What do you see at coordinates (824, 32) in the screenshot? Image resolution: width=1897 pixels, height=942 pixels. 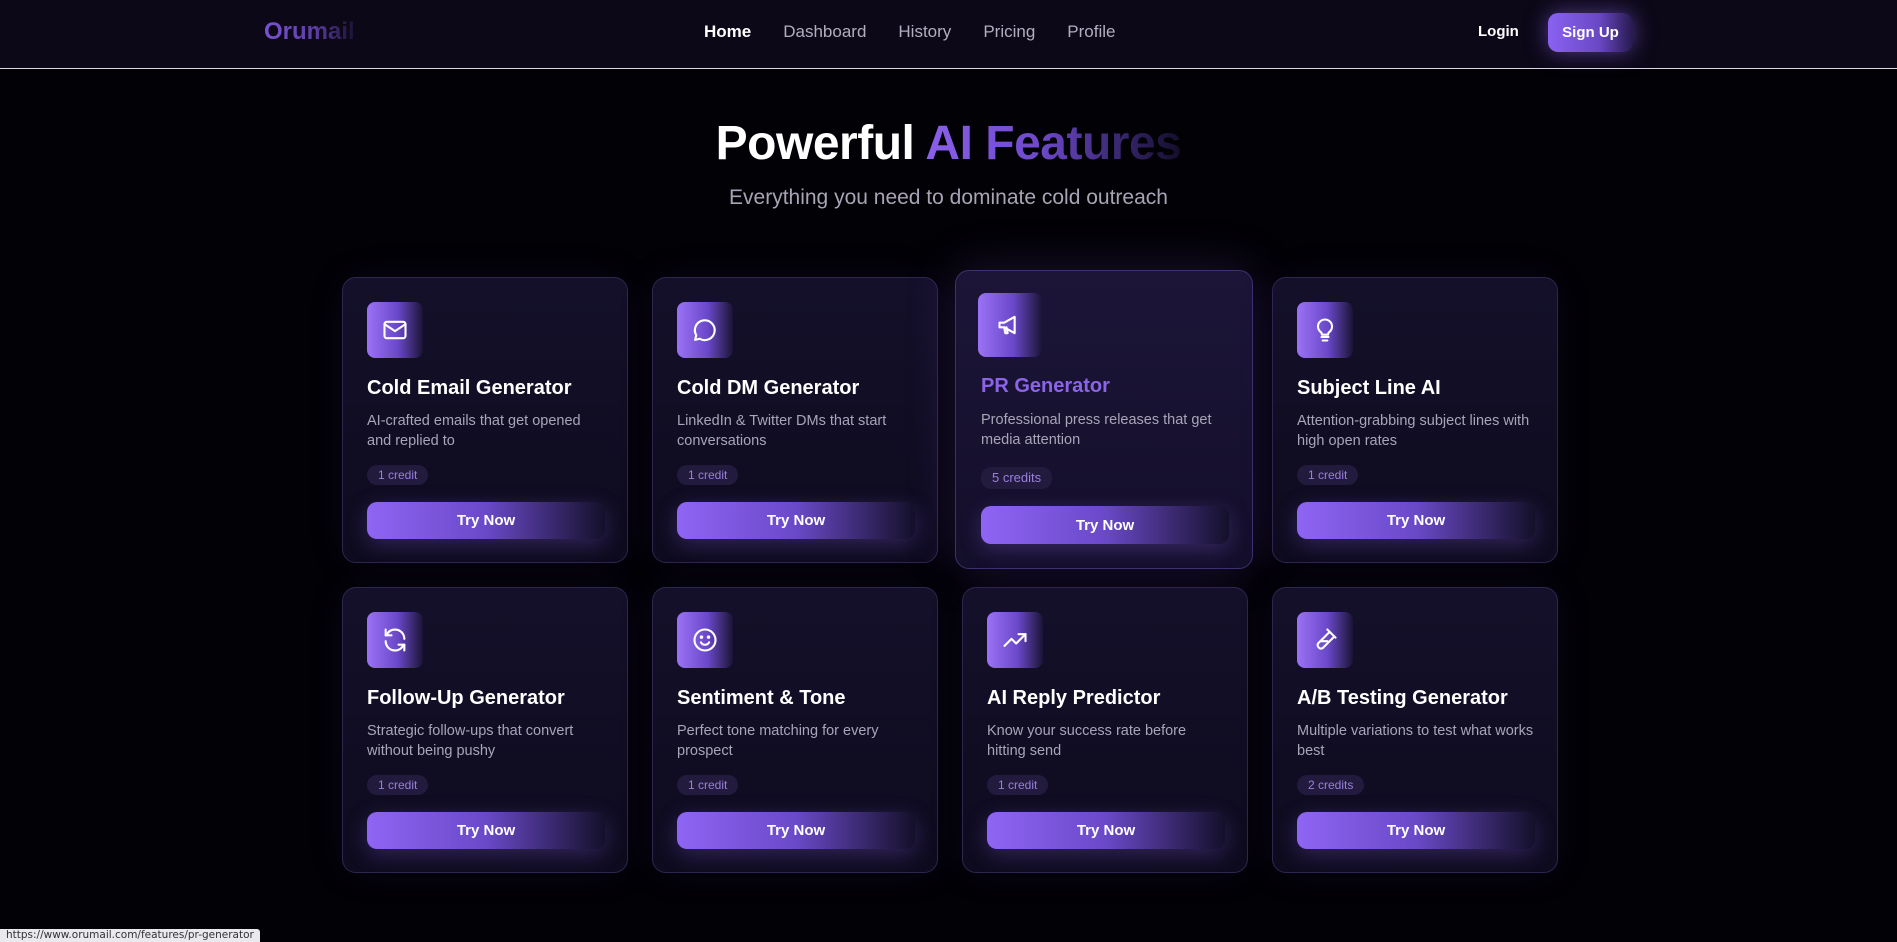 I see `nav-link-dashboard: Dashboard` at bounding box center [824, 32].